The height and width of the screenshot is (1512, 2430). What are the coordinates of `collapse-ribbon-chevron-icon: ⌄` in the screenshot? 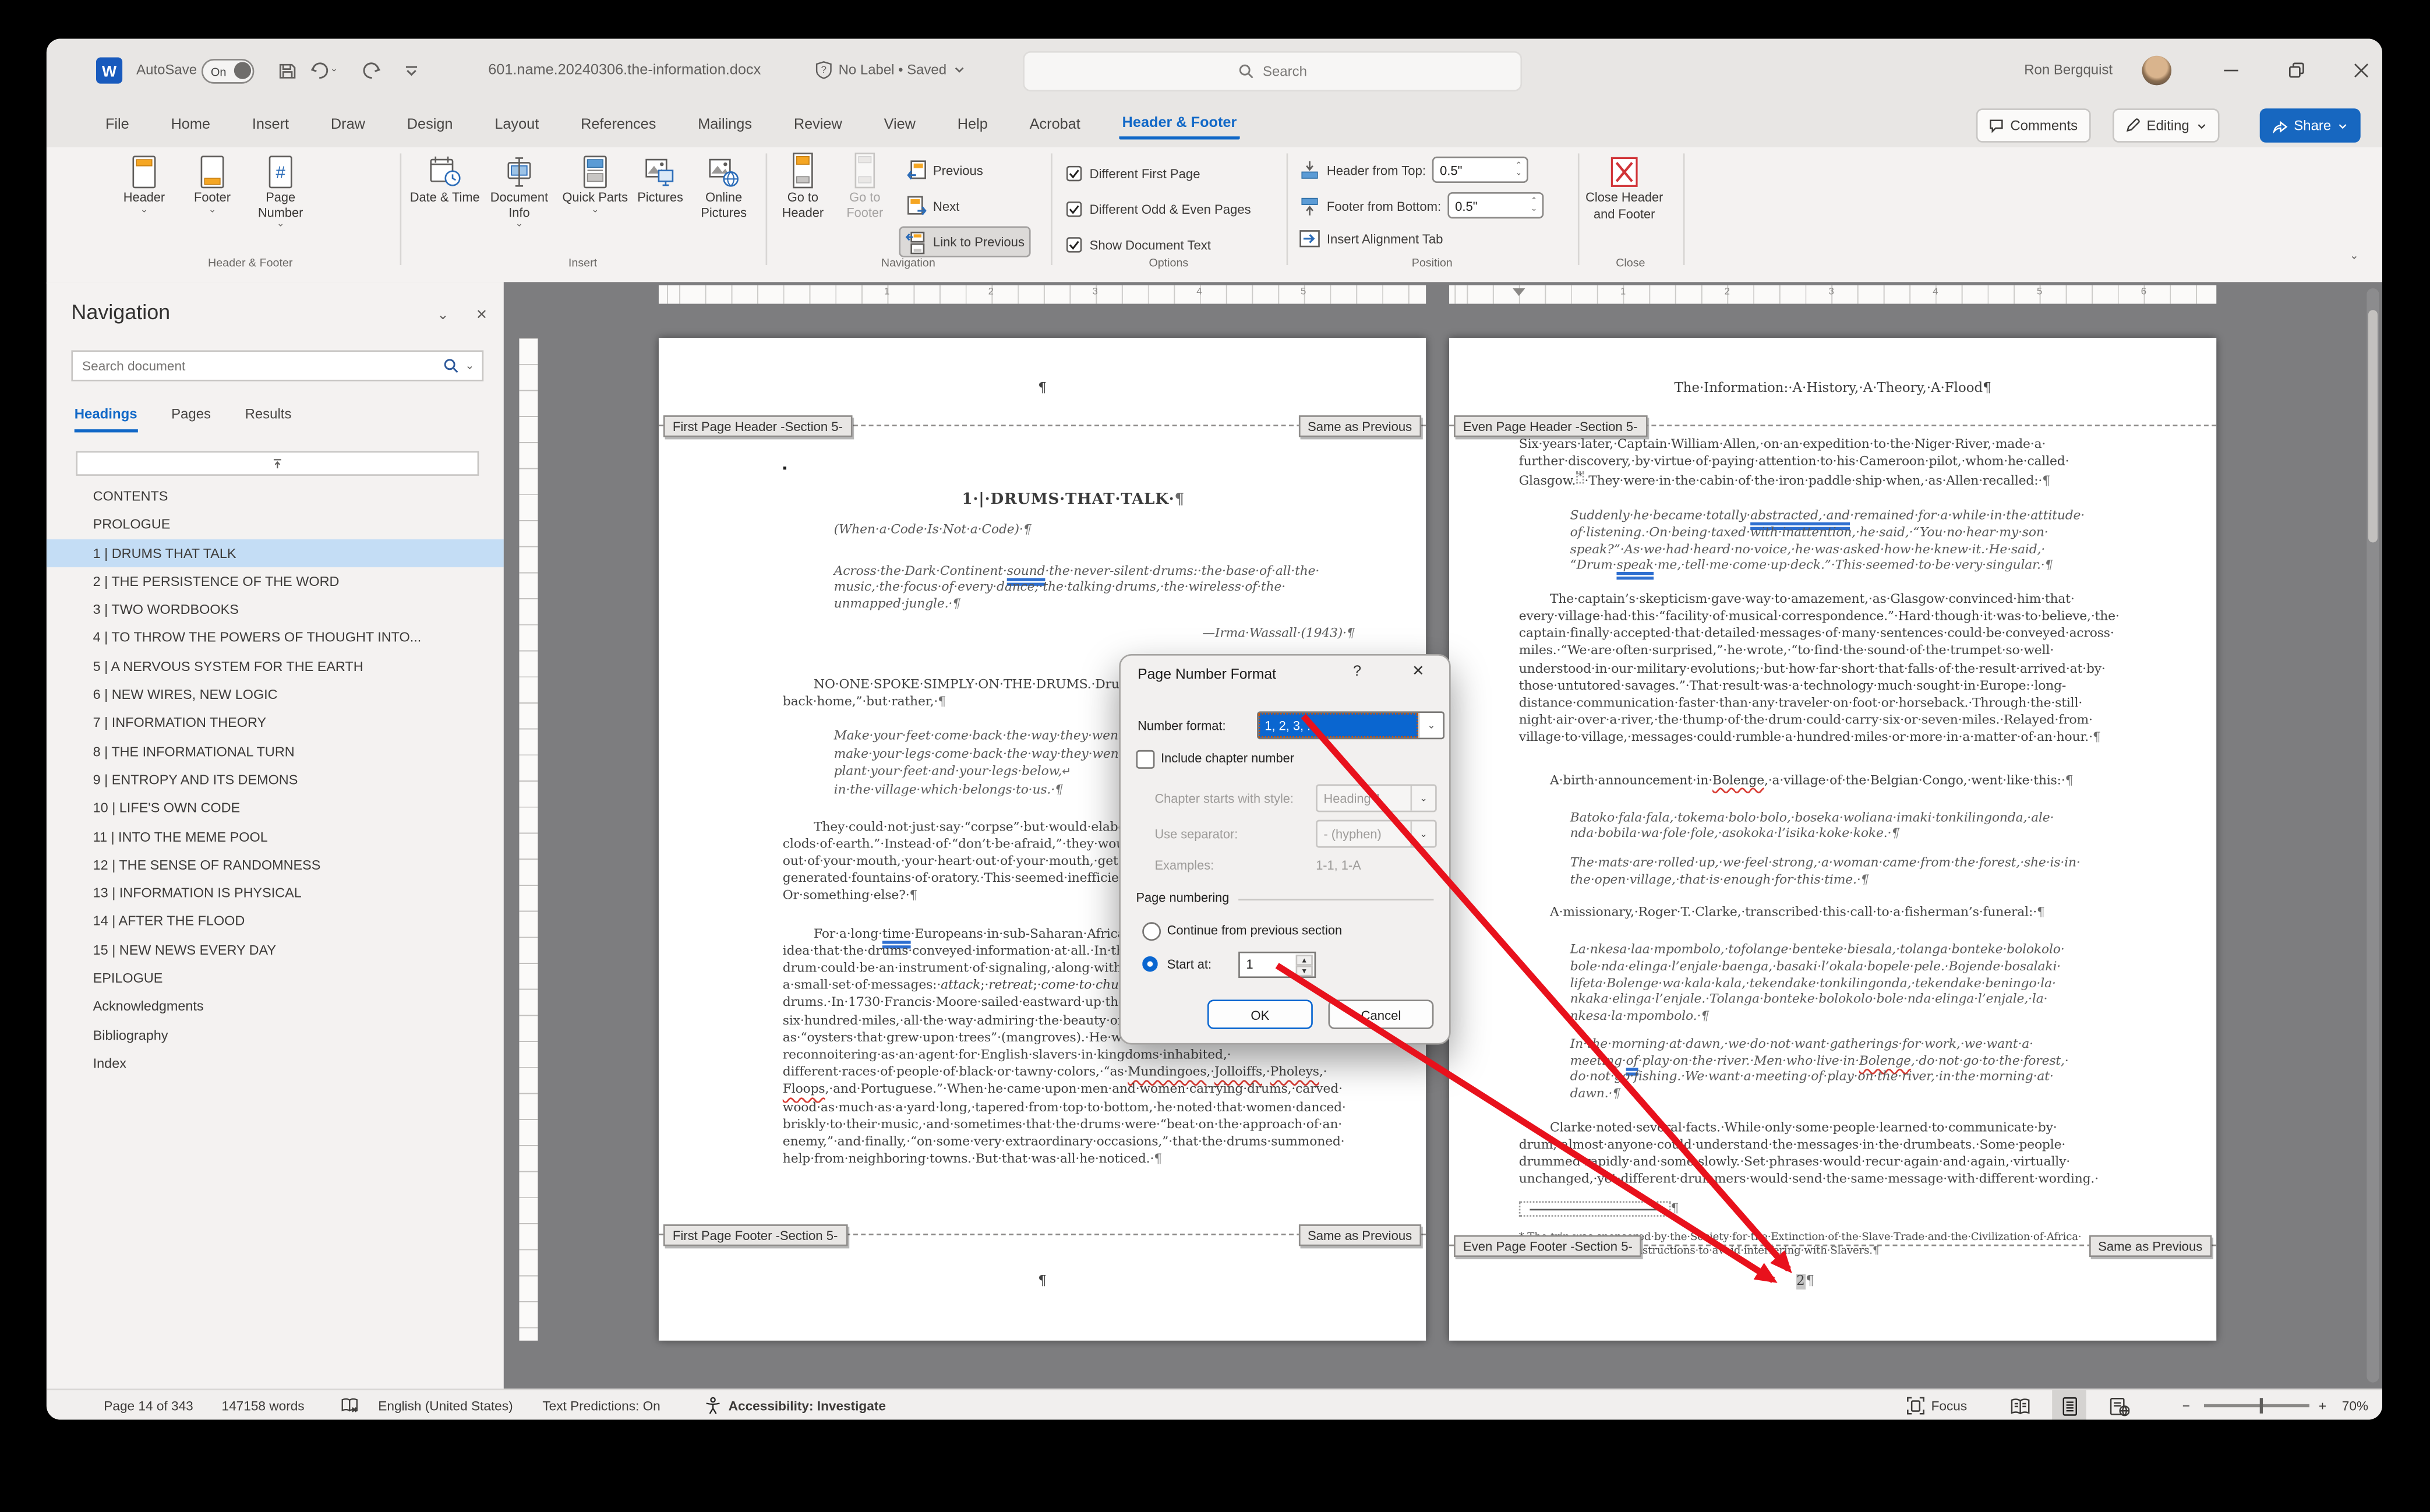 It's located at (2354, 256).